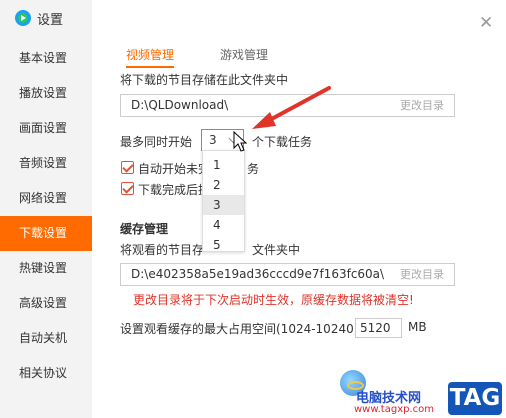 This screenshot has width=506, height=418. I want to click on tab-bar: 视频管理 游戏管理, so click(220, 57).